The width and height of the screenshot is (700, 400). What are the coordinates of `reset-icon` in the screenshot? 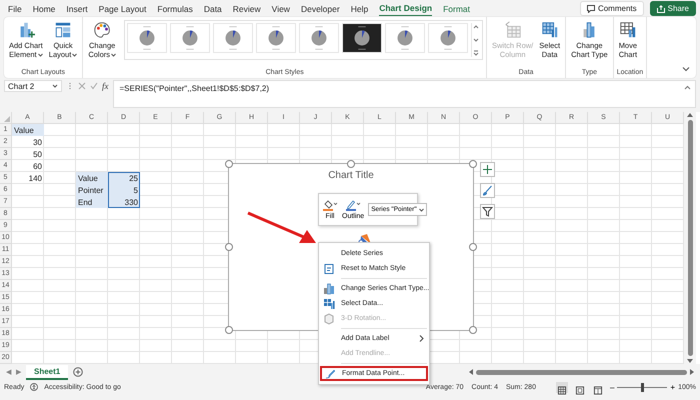 It's located at (329, 268).